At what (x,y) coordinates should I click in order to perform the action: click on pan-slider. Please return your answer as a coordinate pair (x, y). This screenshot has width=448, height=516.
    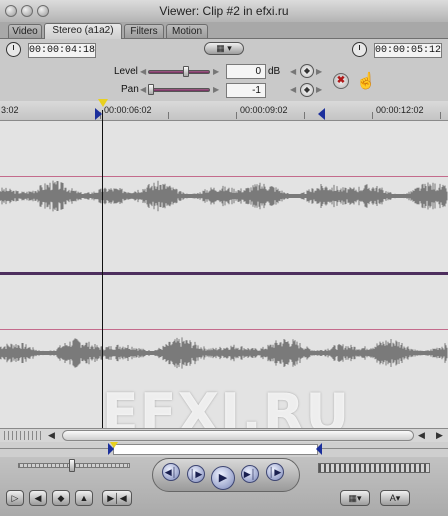
    Looking at the image, I should click on (179, 90).